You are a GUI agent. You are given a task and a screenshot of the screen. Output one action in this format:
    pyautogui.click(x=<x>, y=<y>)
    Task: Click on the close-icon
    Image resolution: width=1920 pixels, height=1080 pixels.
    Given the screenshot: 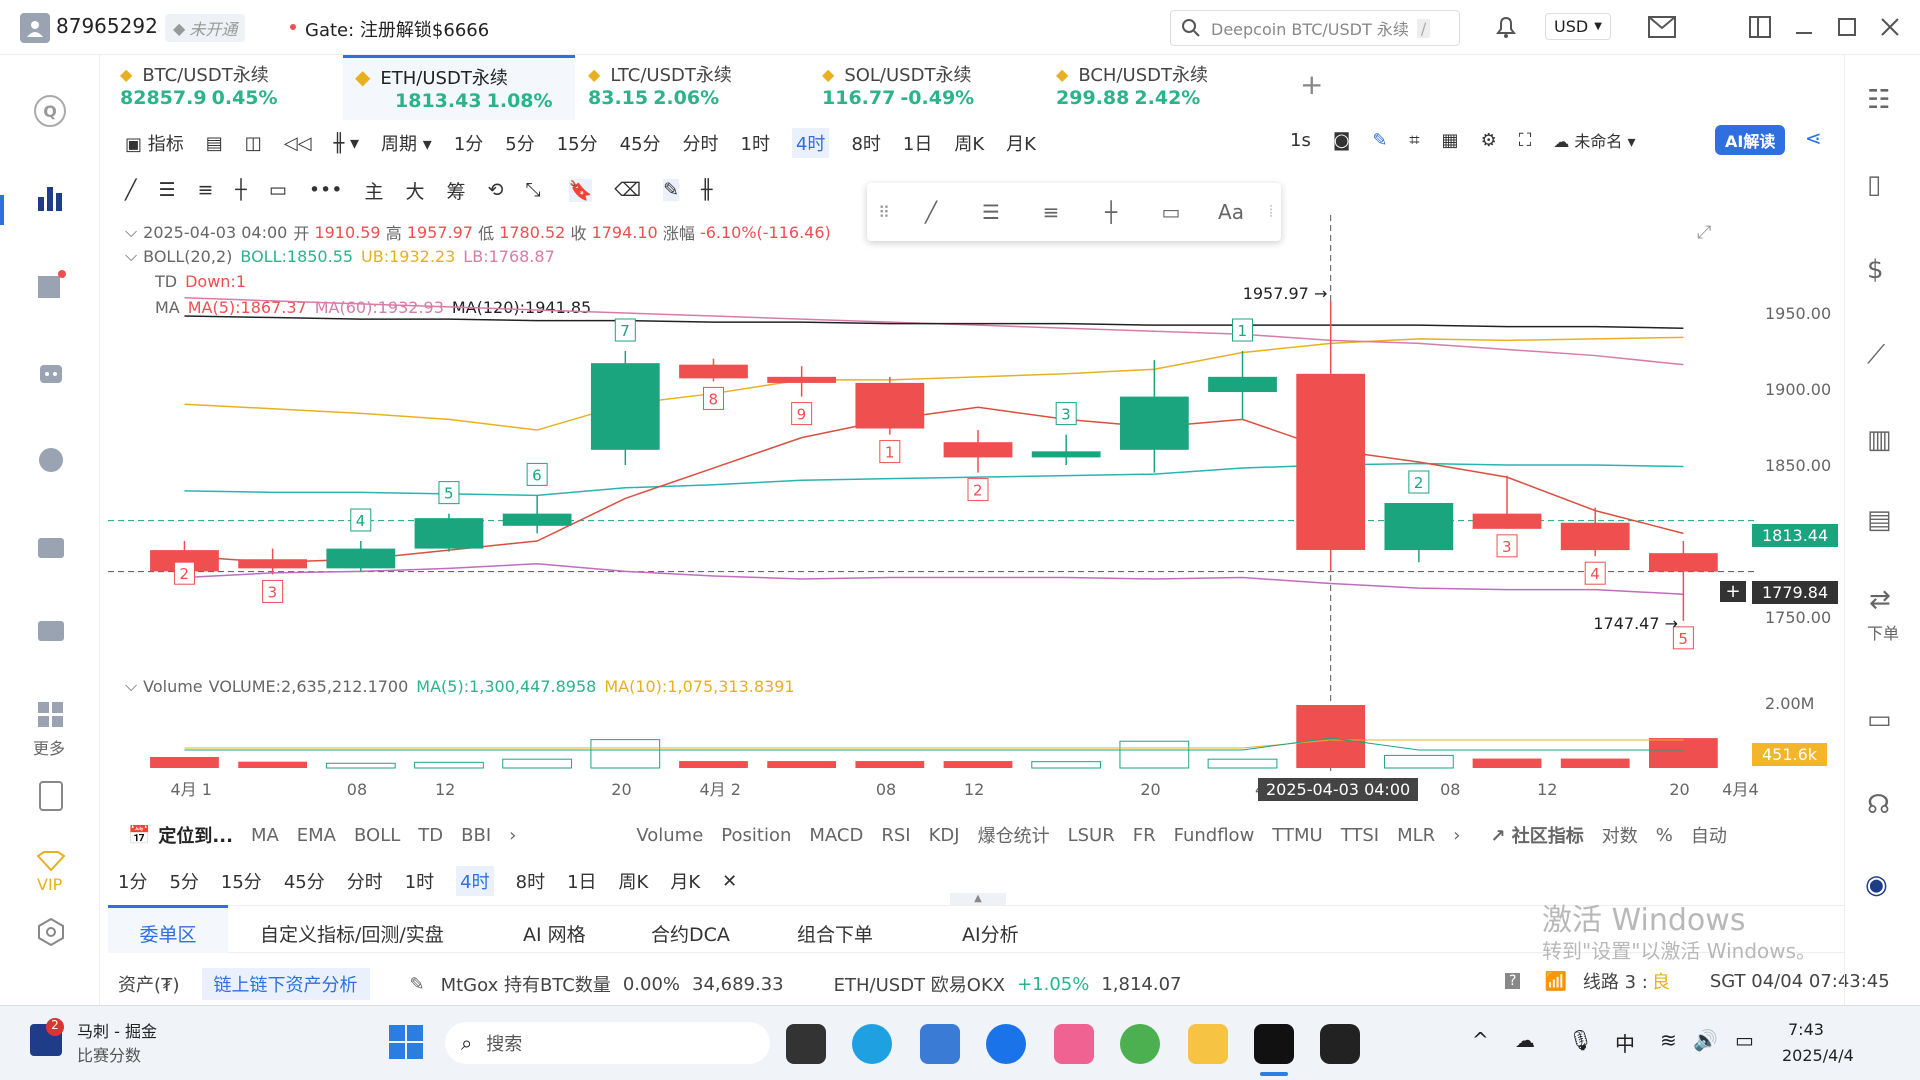 What is the action you would take?
    pyautogui.click(x=1890, y=29)
    